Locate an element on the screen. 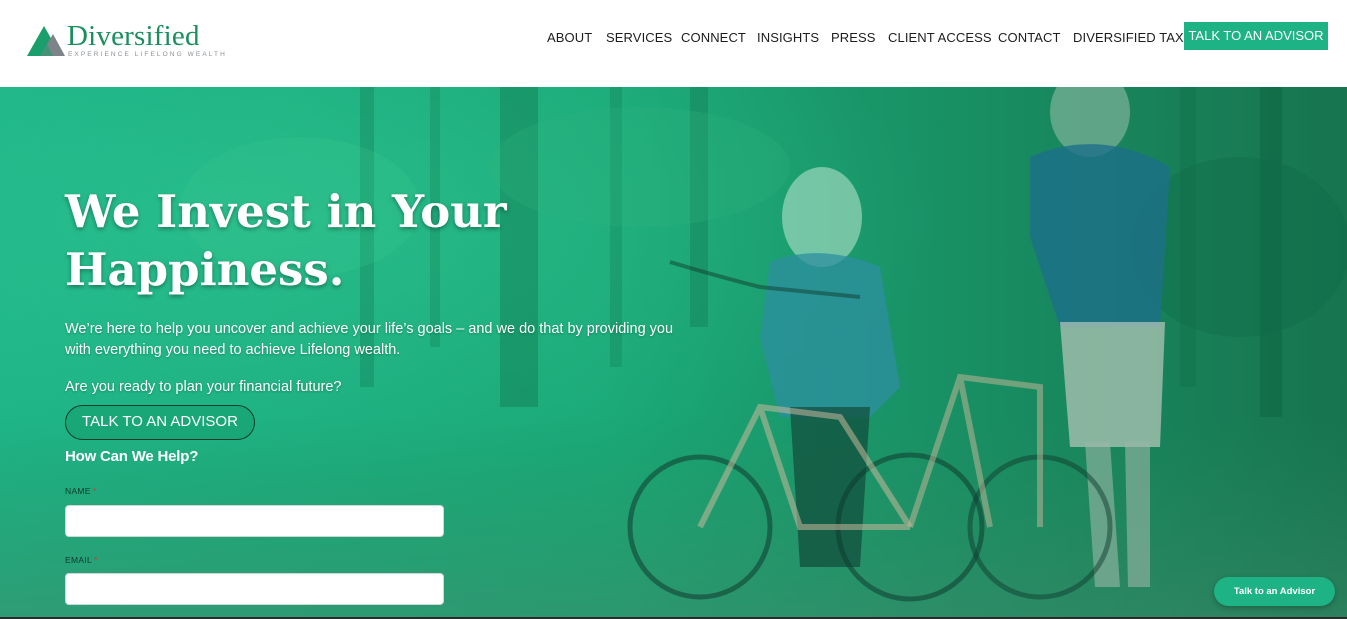  nav-item-insights: INSIGHTS is located at coordinates (788, 37).